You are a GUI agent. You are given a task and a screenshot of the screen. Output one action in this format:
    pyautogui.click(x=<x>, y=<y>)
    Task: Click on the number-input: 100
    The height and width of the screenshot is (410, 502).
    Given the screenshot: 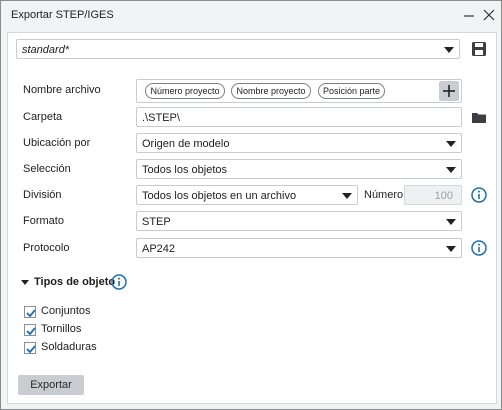 What is the action you would take?
    pyautogui.click(x=433, y=195)
    